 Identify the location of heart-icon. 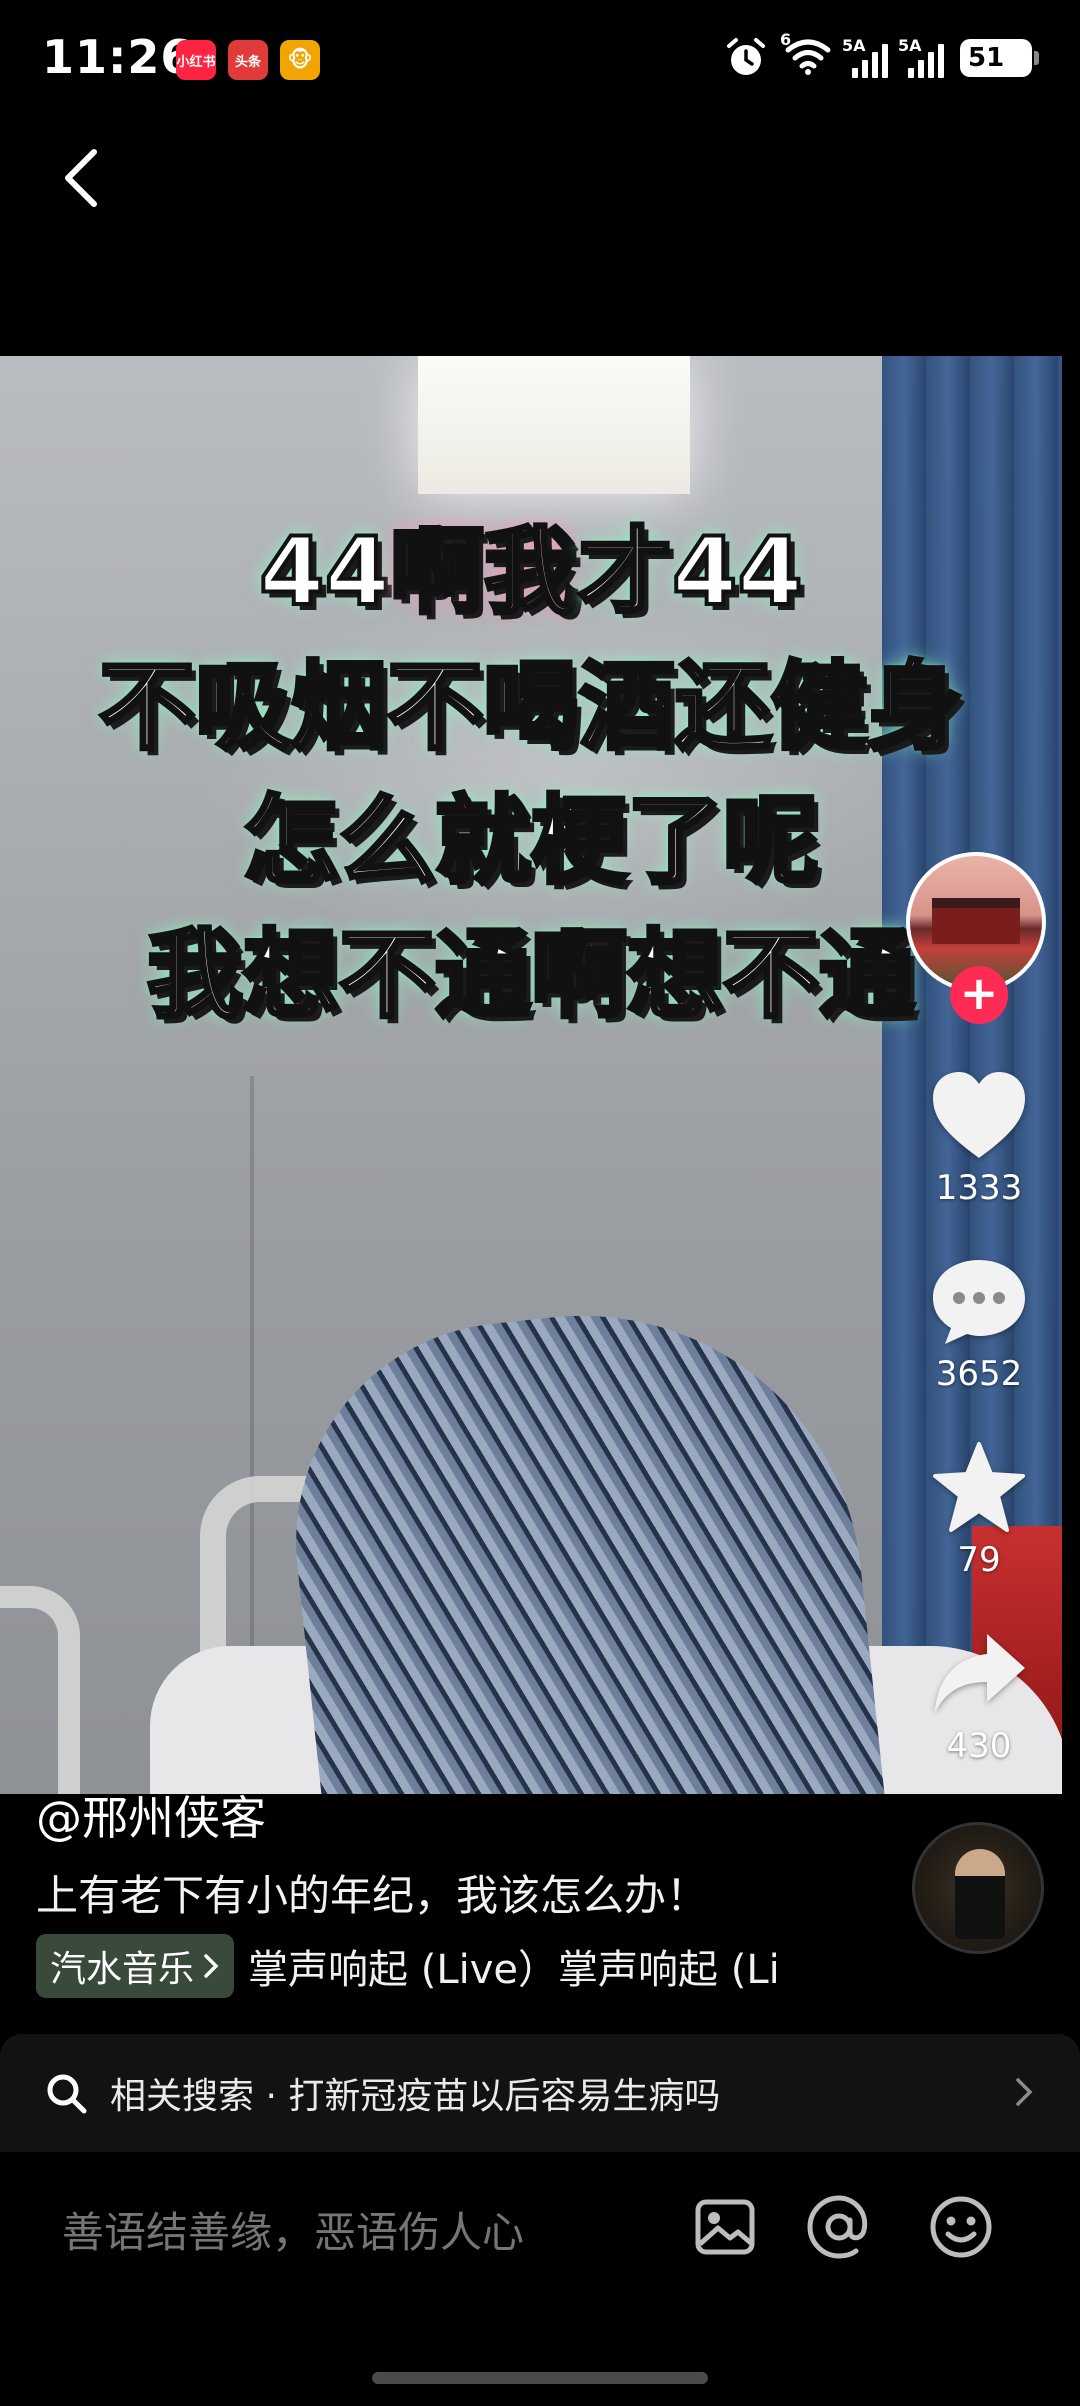
(979, 1115).